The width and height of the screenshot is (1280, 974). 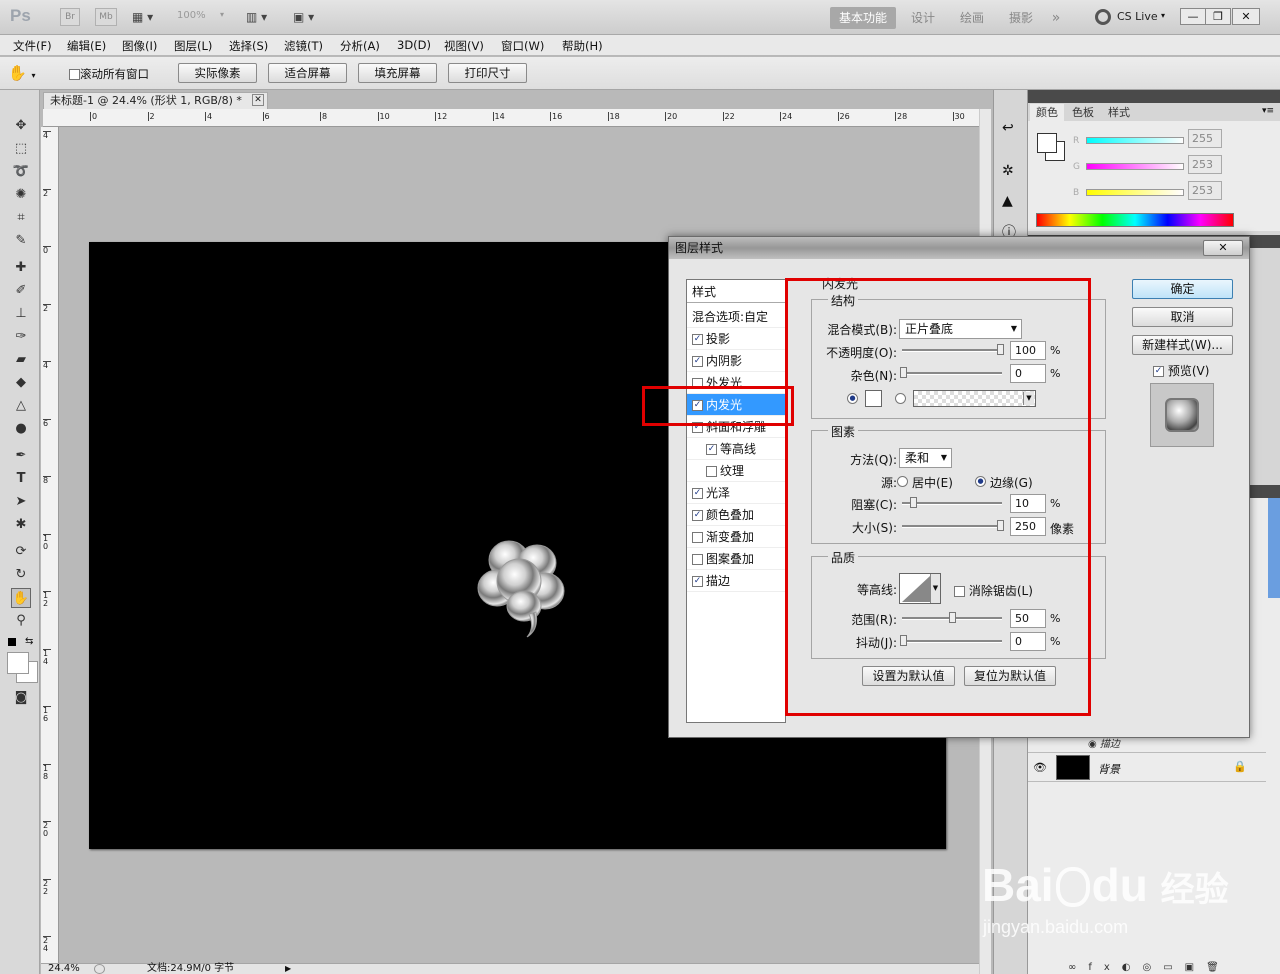 I want to click on workspace-painting: 绘画, so click(x=972, y=18).